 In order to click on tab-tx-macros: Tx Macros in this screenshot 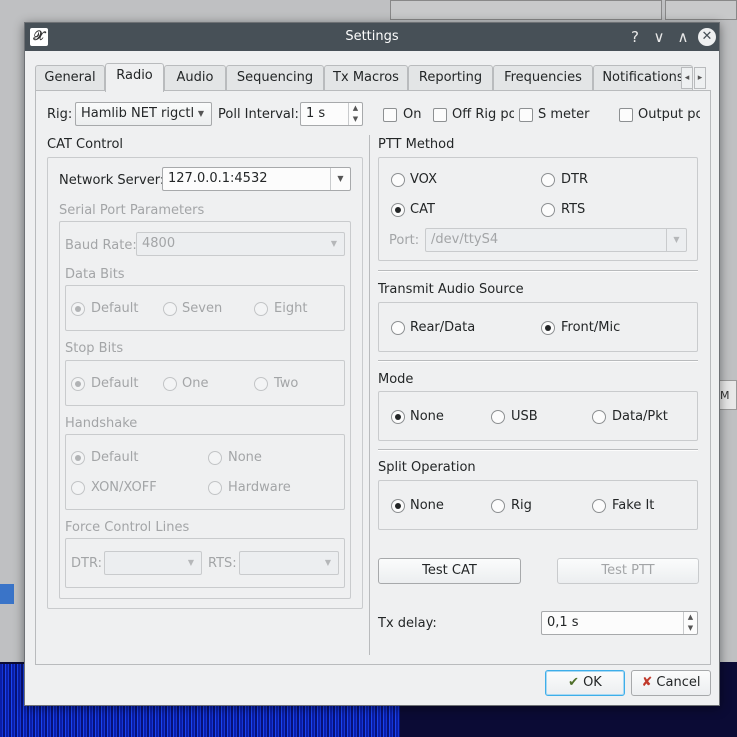, I will do `click(366, 78)`.